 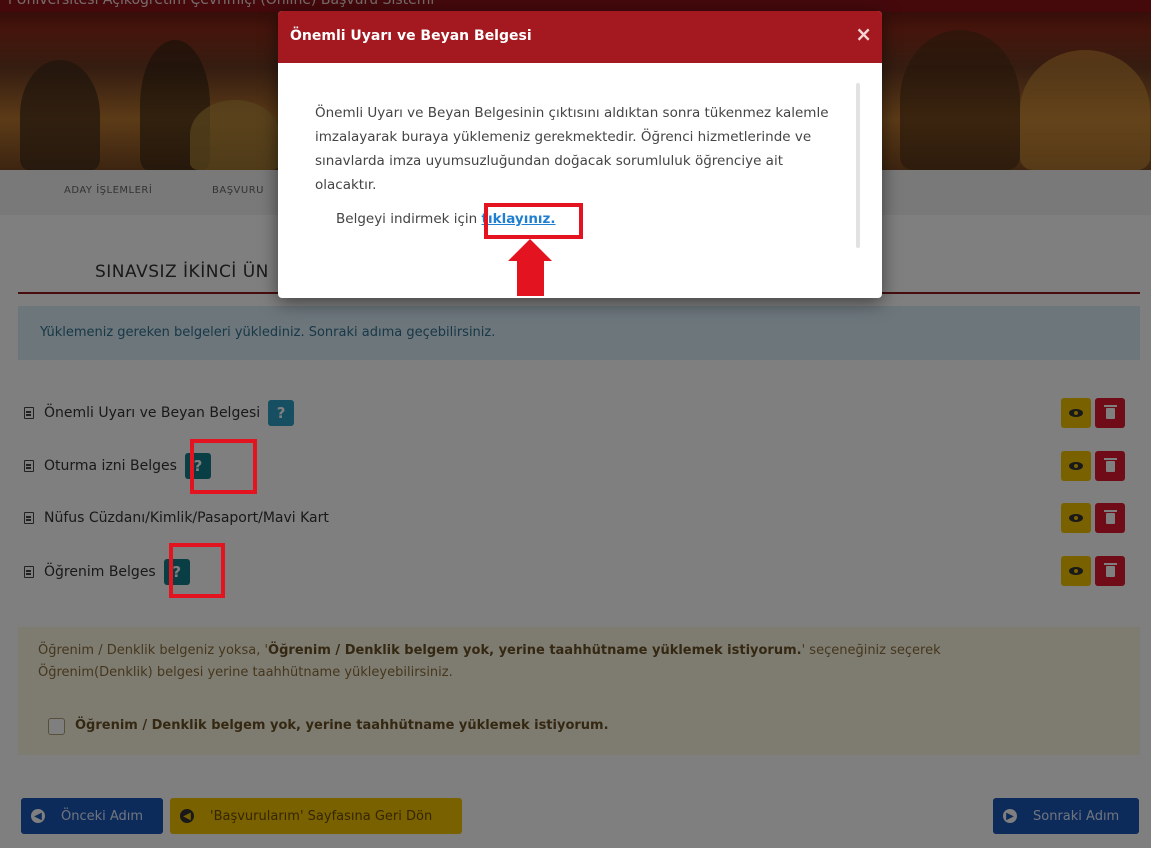 I want to click on modal-header: Önemli Uyarı ve Beyan Belgesi ×, so click(x=580, y=37).